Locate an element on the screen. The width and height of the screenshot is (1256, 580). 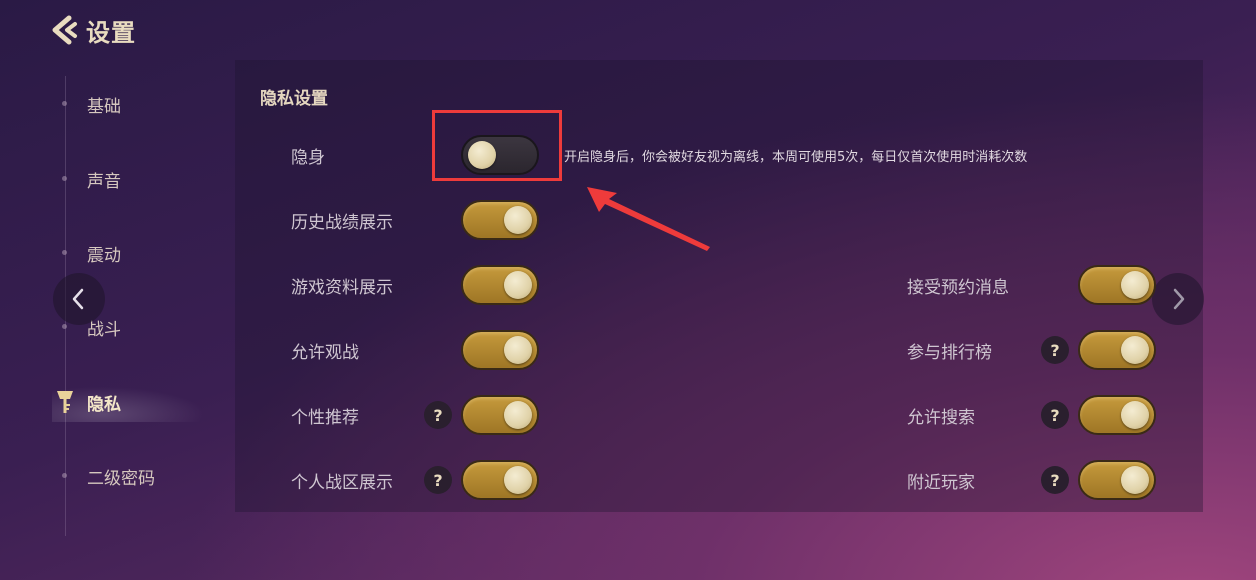
sidebar-item-secondary-password: 二级密码 is located at coordinates (137, 476).